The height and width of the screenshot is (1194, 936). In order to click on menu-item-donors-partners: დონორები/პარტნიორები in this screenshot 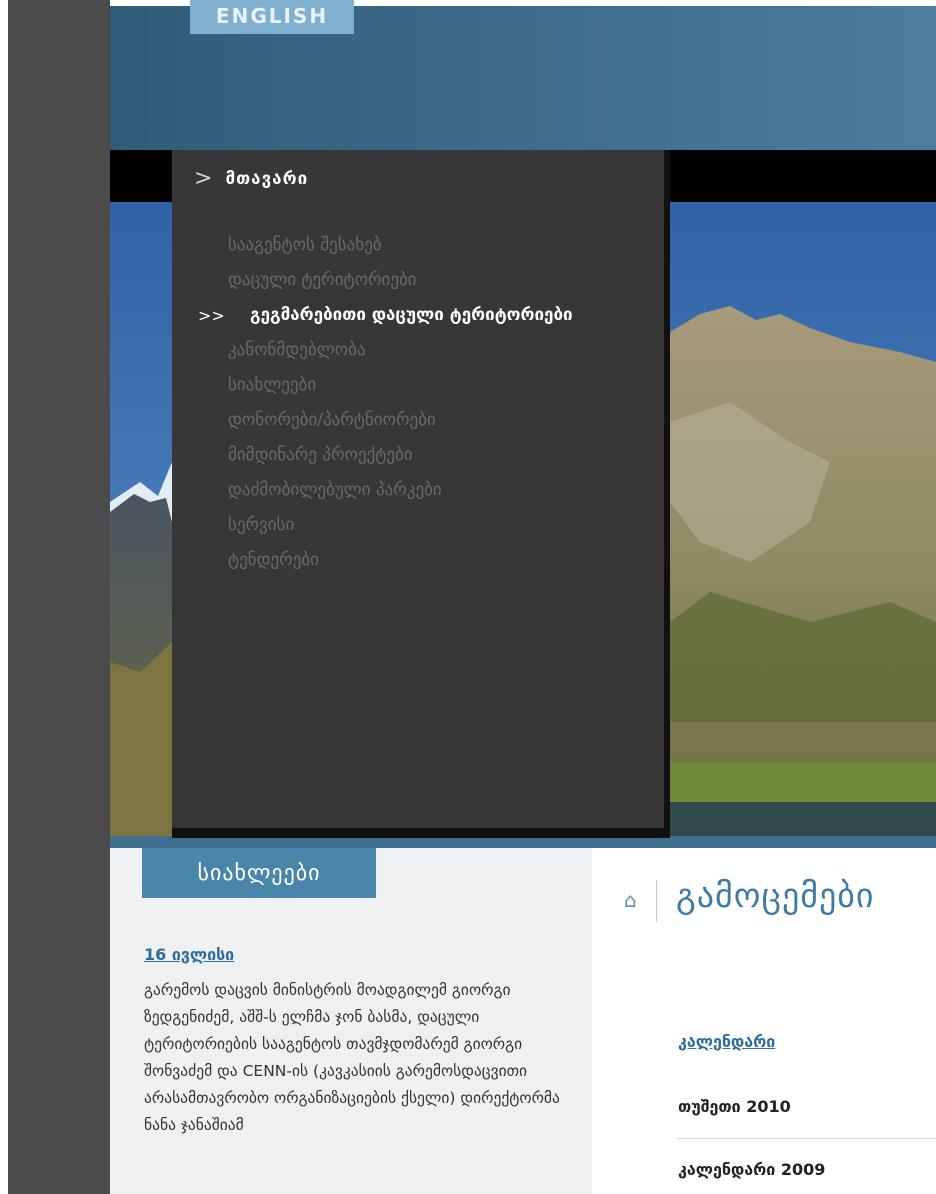, I will do `click(400, 420)`.